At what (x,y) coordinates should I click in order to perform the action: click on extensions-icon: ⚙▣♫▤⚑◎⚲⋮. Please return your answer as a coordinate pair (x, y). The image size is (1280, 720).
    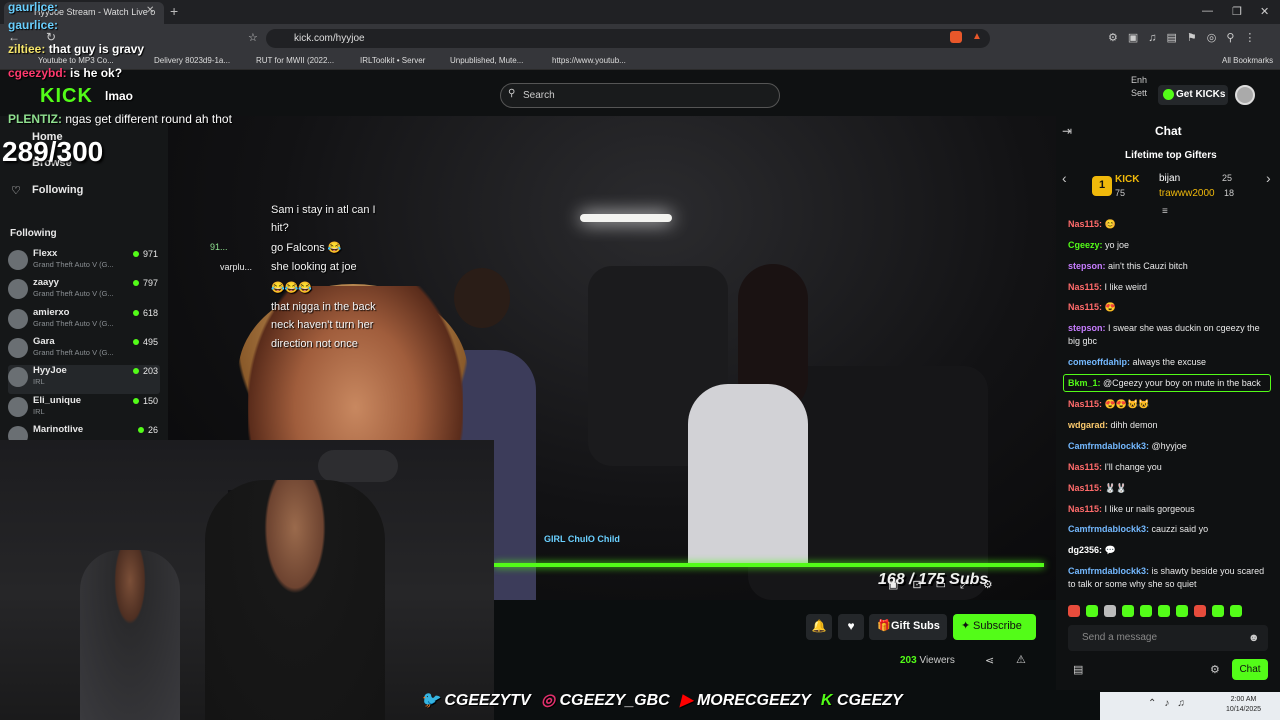
    Looking at the image, I should click on (1186, 37).